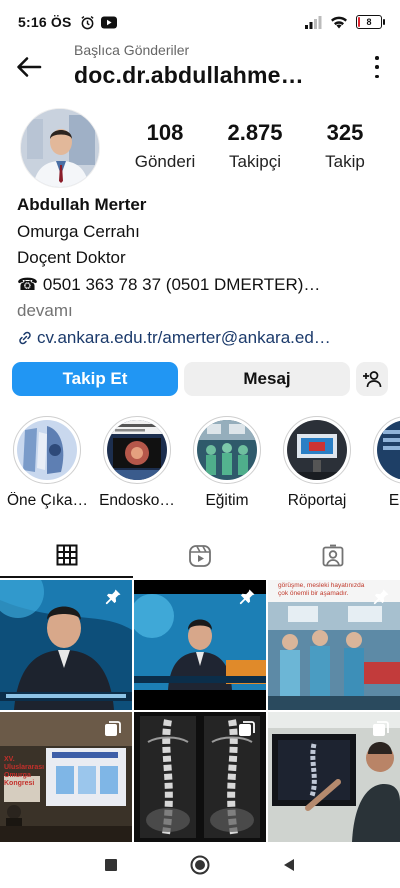 The width and height of the screenshot is (400, 888). I want to click on more-vertical-icon, so click(377, 67).